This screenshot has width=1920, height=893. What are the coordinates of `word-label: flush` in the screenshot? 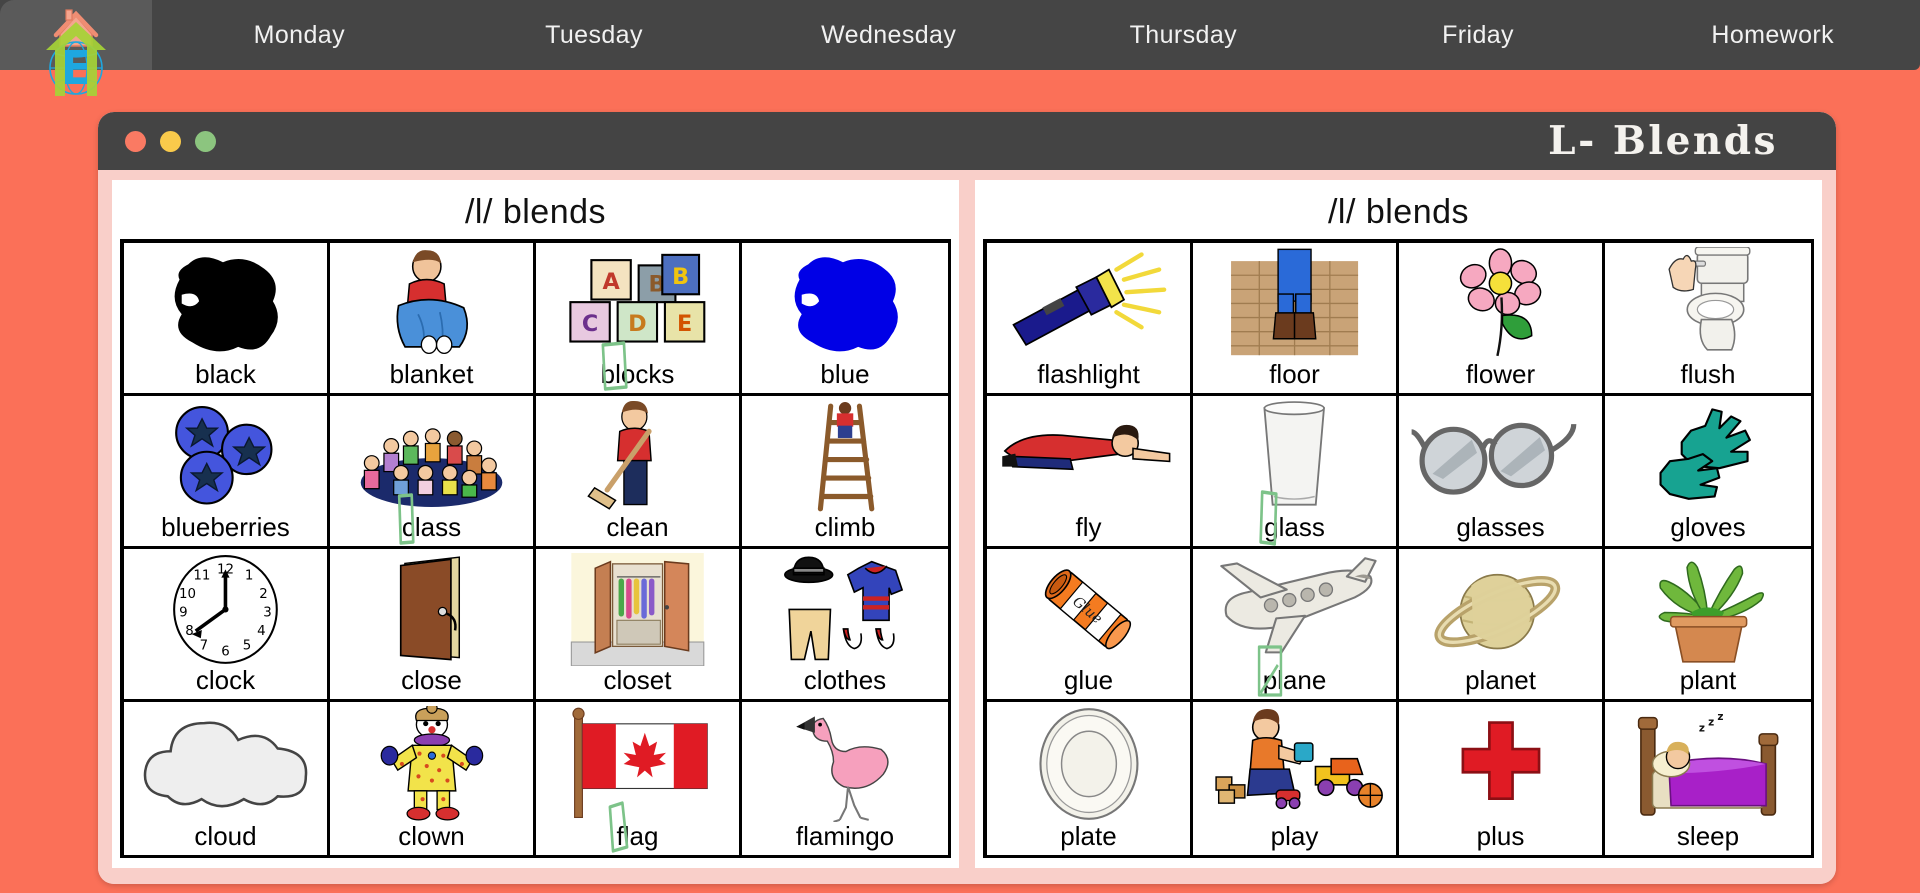 It's located at (1708, 373).